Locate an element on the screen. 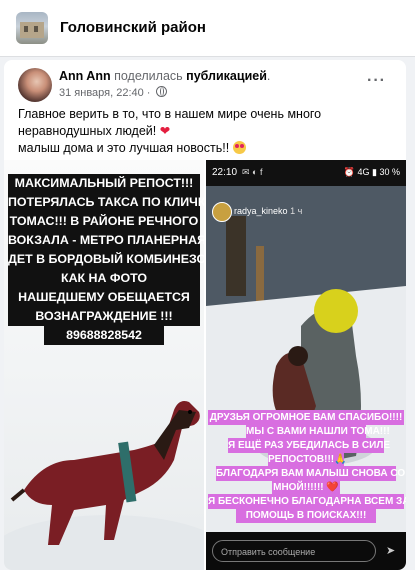 This screenshot has width=415, height=570. group-name: Головинский район is located at coordinates (133, 27).